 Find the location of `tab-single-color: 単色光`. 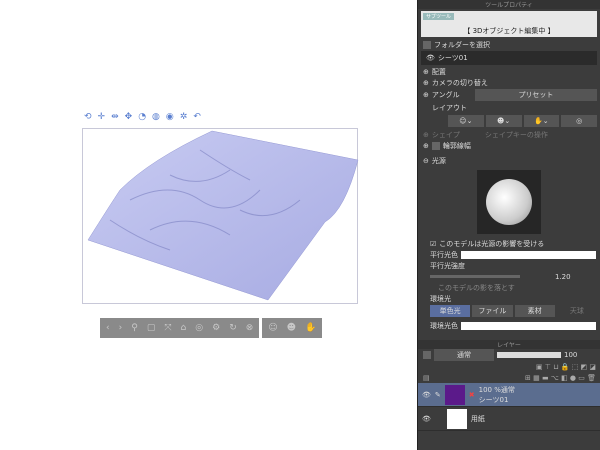

tab-single-color: 単色光 is located at coordinates (450, 311).